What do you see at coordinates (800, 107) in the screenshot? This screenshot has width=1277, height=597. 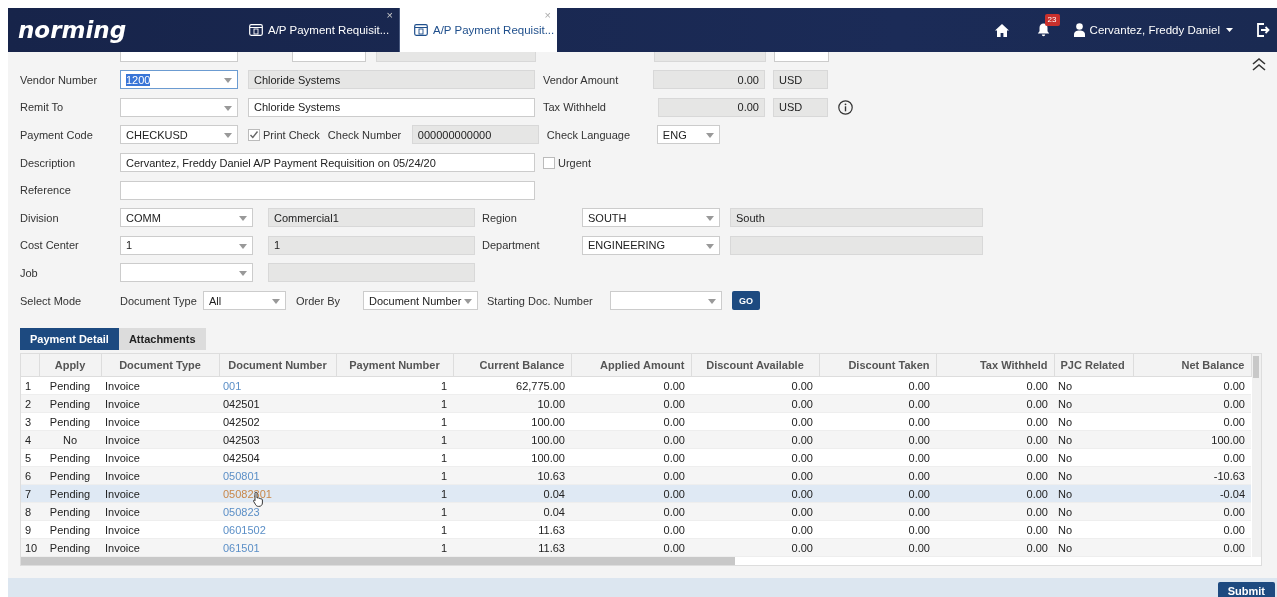 I see `currency-field: USD` at bounding box center [800, 107].